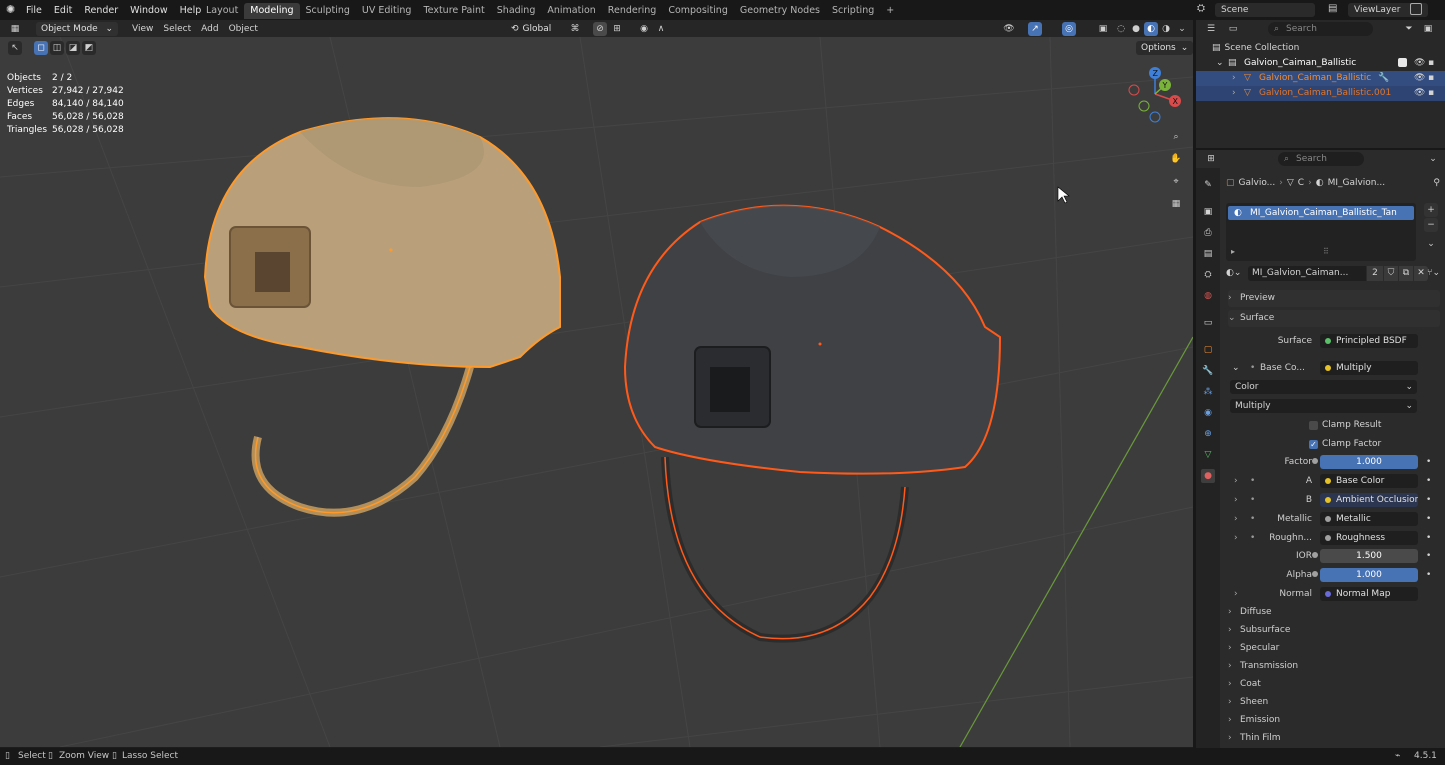  I want to click on pan-hand-icon: ✋, so click(1176, 159).